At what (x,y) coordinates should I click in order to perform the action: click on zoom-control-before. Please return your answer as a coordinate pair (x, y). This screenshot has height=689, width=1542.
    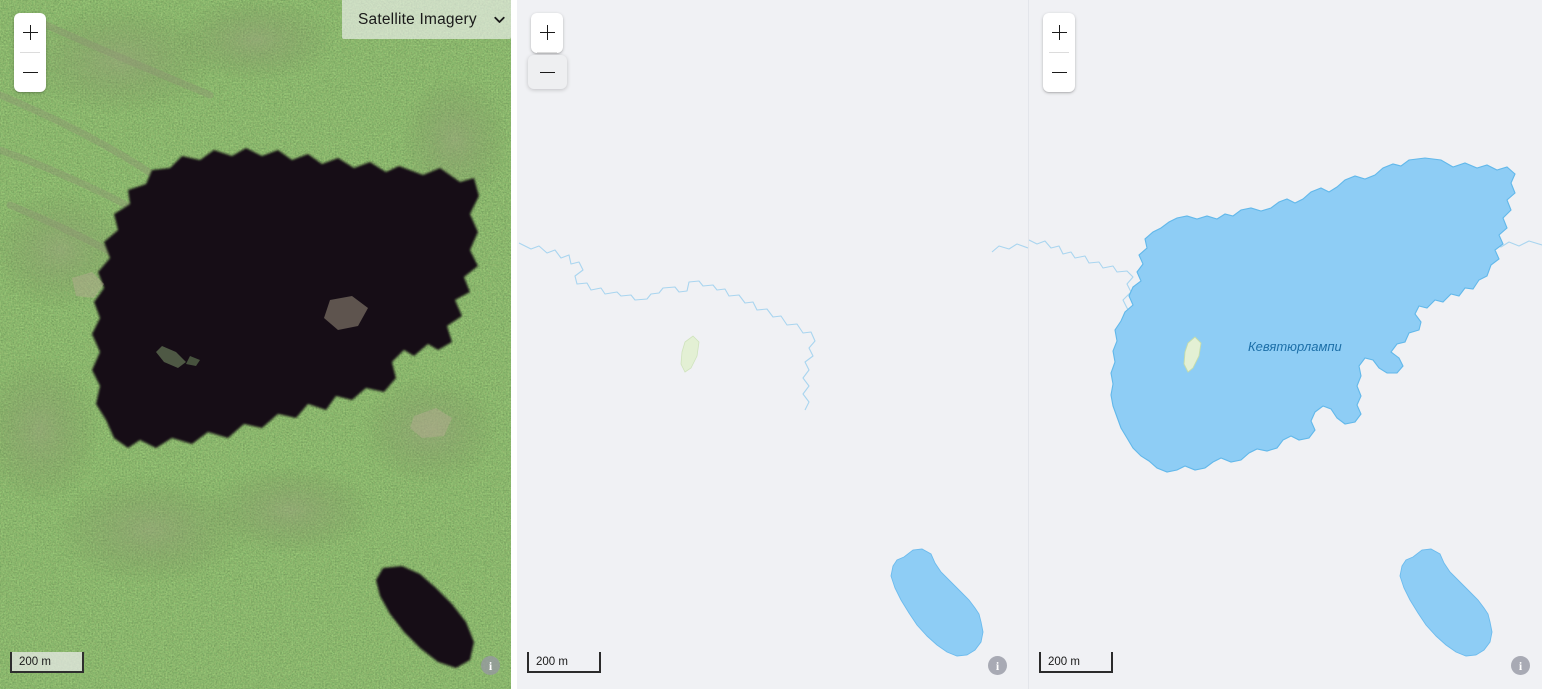
    Looking at the image, I should click on (547, 51).